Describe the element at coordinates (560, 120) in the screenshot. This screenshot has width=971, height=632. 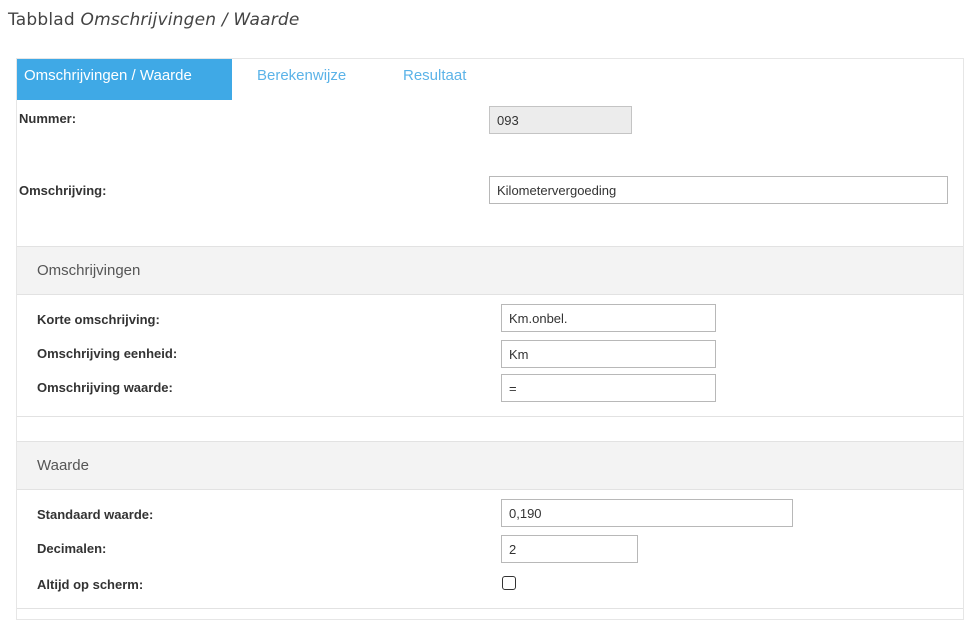
I see `nummer-field` at that location.